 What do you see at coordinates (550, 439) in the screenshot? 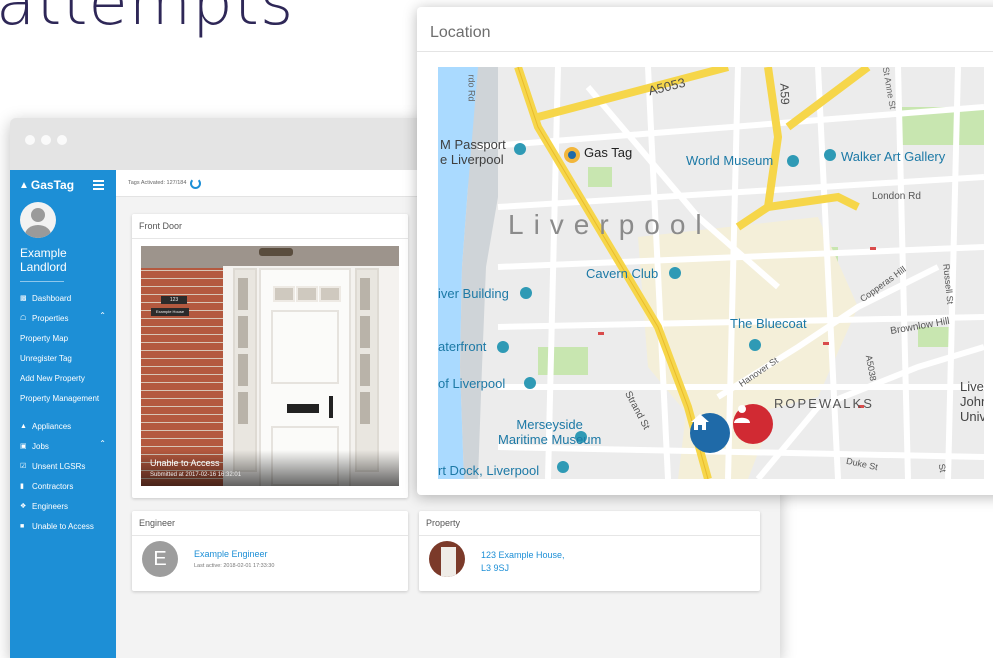
I see `map-label-maritime-museum-line2: Maritime Museum` at bounding box center [550, 439].